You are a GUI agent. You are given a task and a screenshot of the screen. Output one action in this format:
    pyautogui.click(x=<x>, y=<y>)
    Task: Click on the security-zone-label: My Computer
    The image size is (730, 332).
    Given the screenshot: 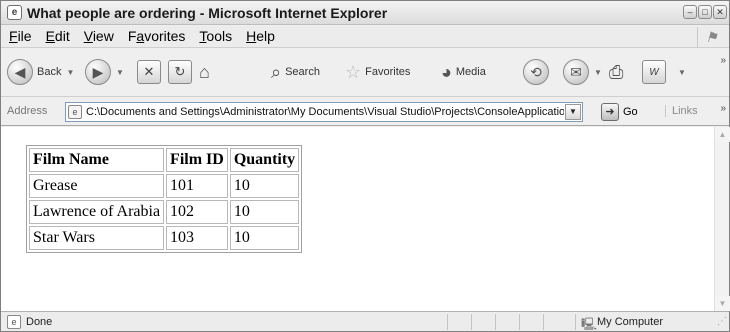 What is the action you would take?
    pyautogui.click(x=630, y=322)
    